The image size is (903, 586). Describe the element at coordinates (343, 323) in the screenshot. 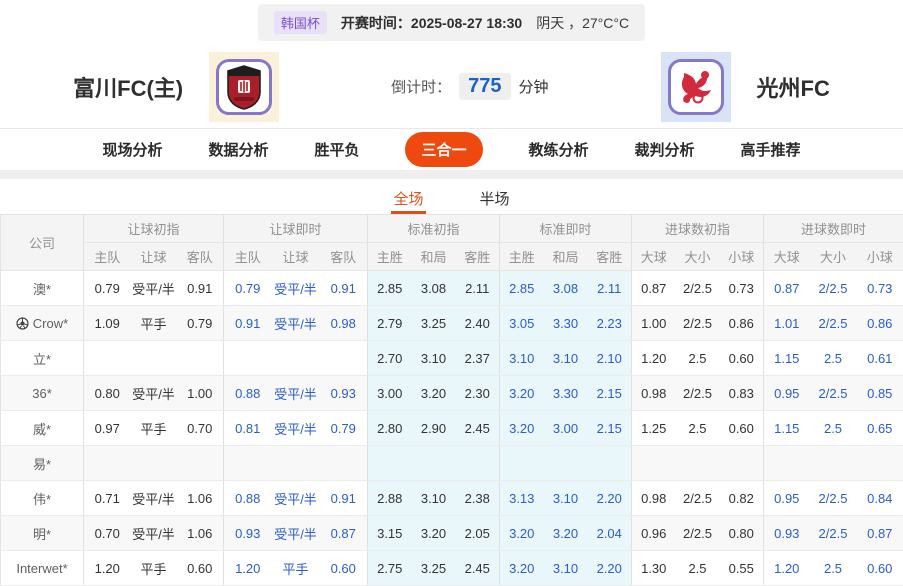

I see `odds-cell-live: 0.98` at that location.